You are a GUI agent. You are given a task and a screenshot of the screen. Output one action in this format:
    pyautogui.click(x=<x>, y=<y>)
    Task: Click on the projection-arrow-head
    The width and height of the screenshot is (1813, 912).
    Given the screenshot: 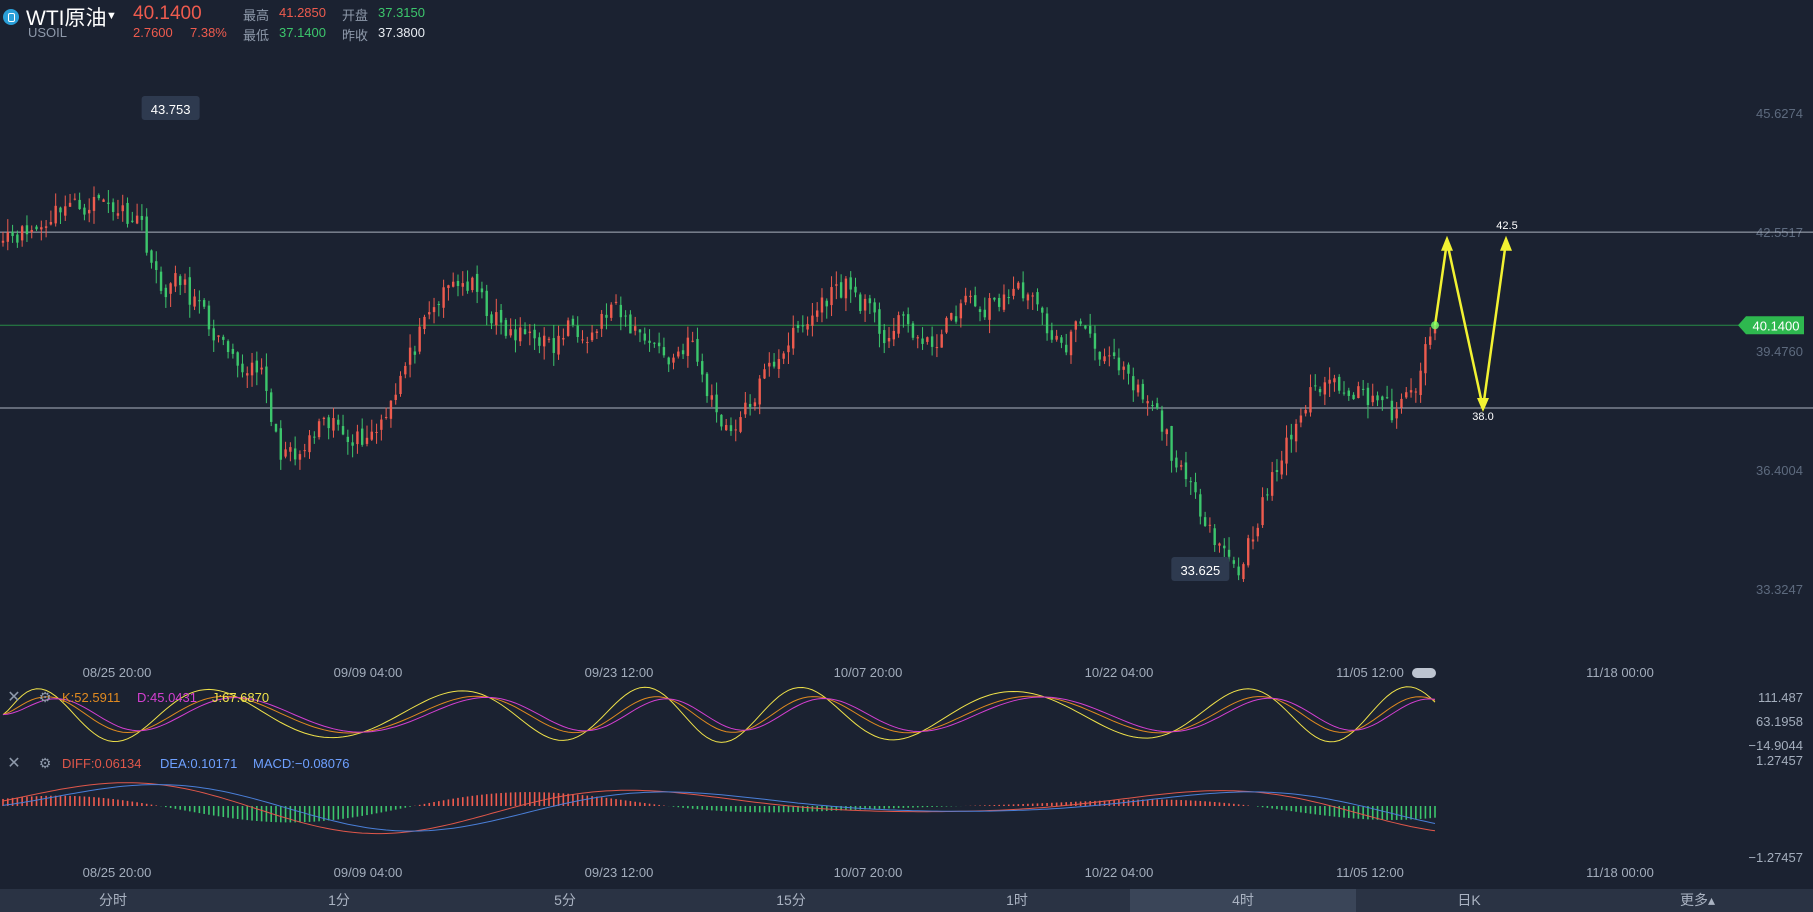 What is the action you would take?
    pyautogui.click(x=1447, y=243)
    